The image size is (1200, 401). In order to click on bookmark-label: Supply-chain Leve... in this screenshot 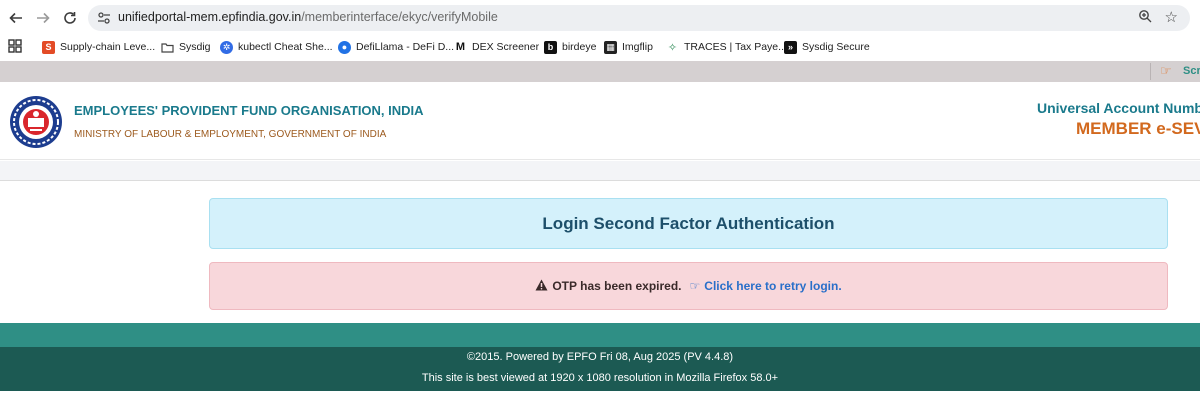, I will do `click(108, 47)`.